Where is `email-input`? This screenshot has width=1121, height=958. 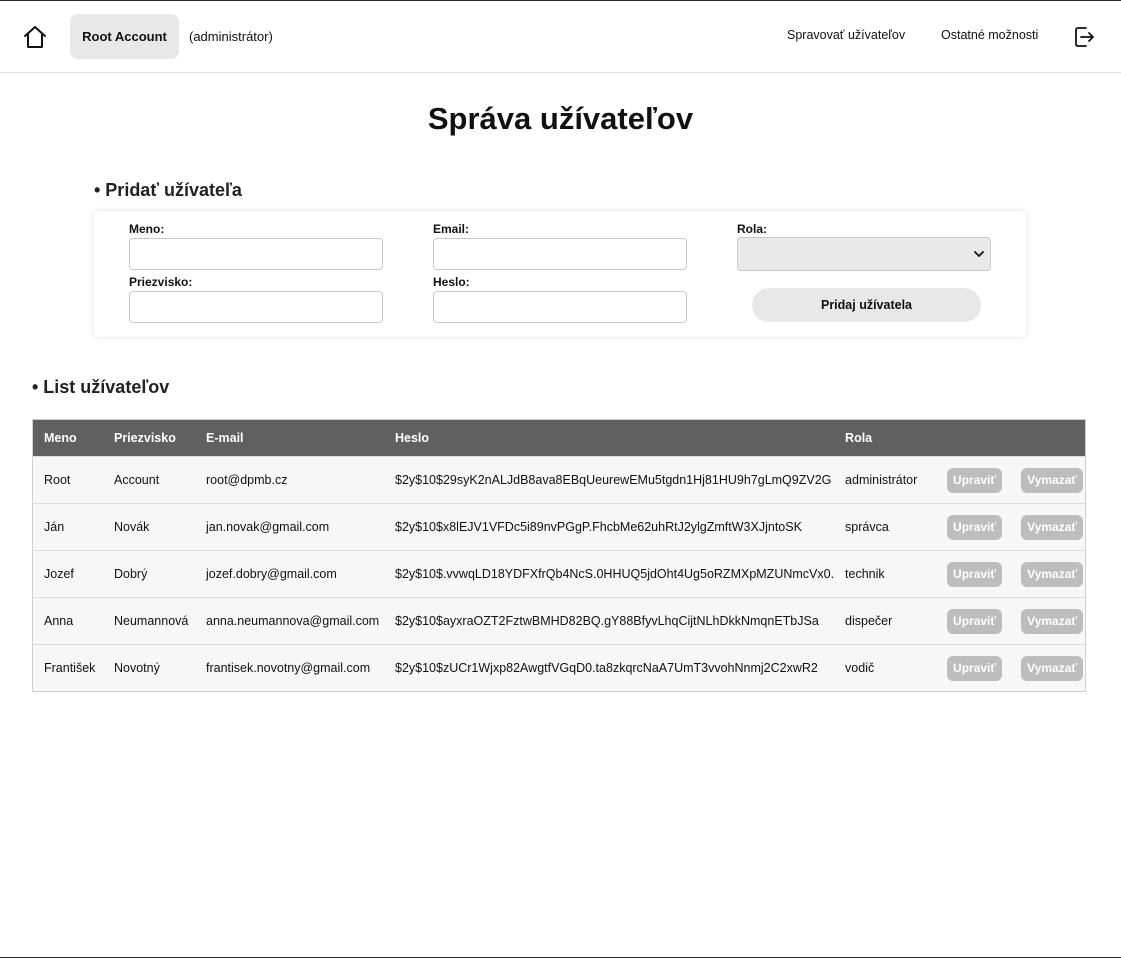
email-input is located at coordinates (560, 254).